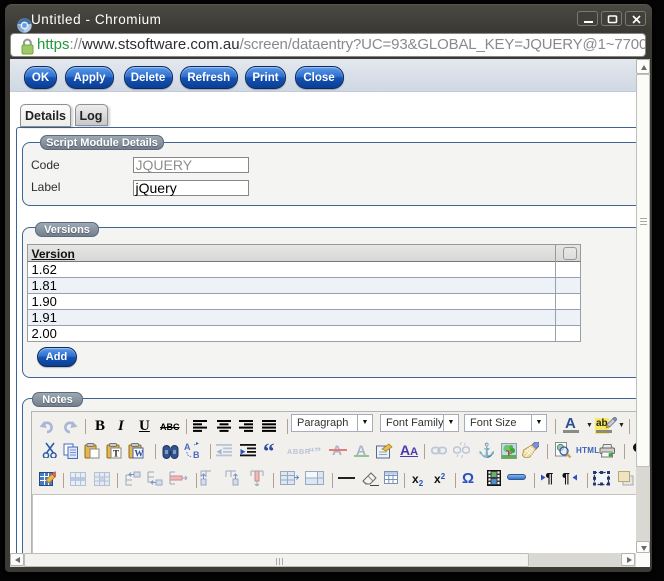 The height and width of the screenshot is (581, 664). Describe the element at coordinates (139, 454) in the screenshot. I see `svg-text: W` at that location.